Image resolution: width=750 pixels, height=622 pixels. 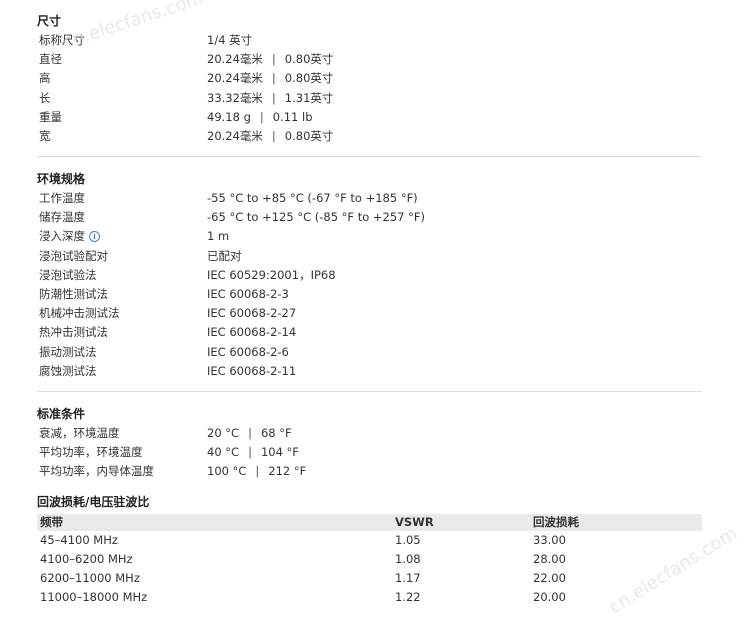 I want to click on spec-row: 热冲击测试法 IEC 60068-2-14, so click(x=369, y=332).